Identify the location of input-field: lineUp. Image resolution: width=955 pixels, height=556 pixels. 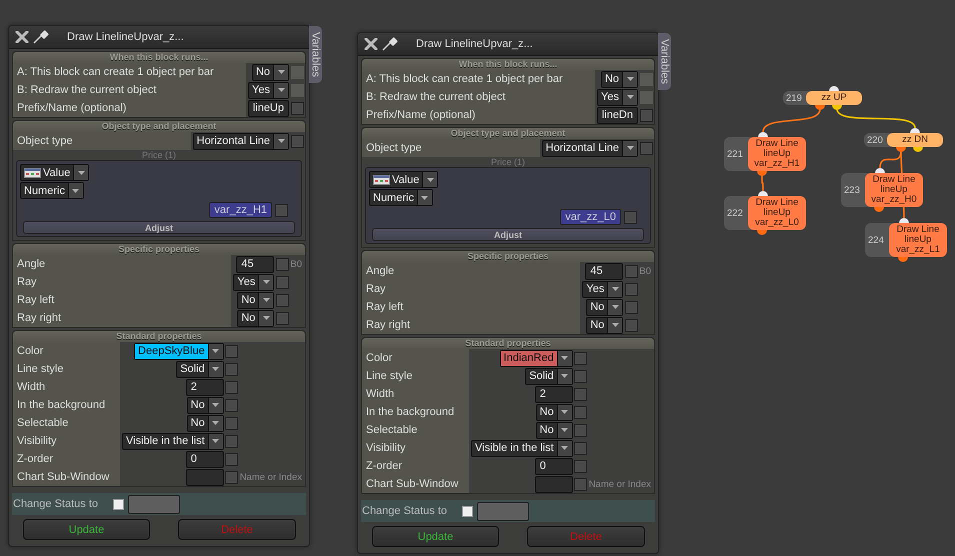
(268, 108).